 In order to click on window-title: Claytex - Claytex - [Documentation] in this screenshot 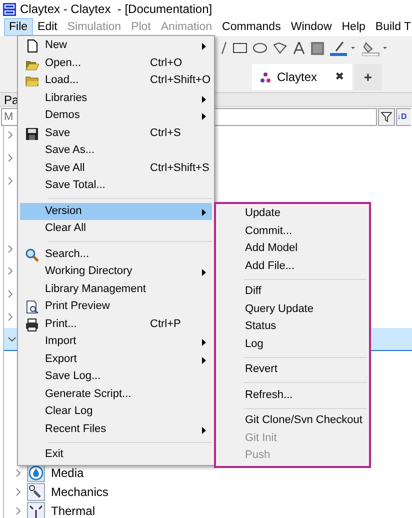, I will do `click(116, 9)`.